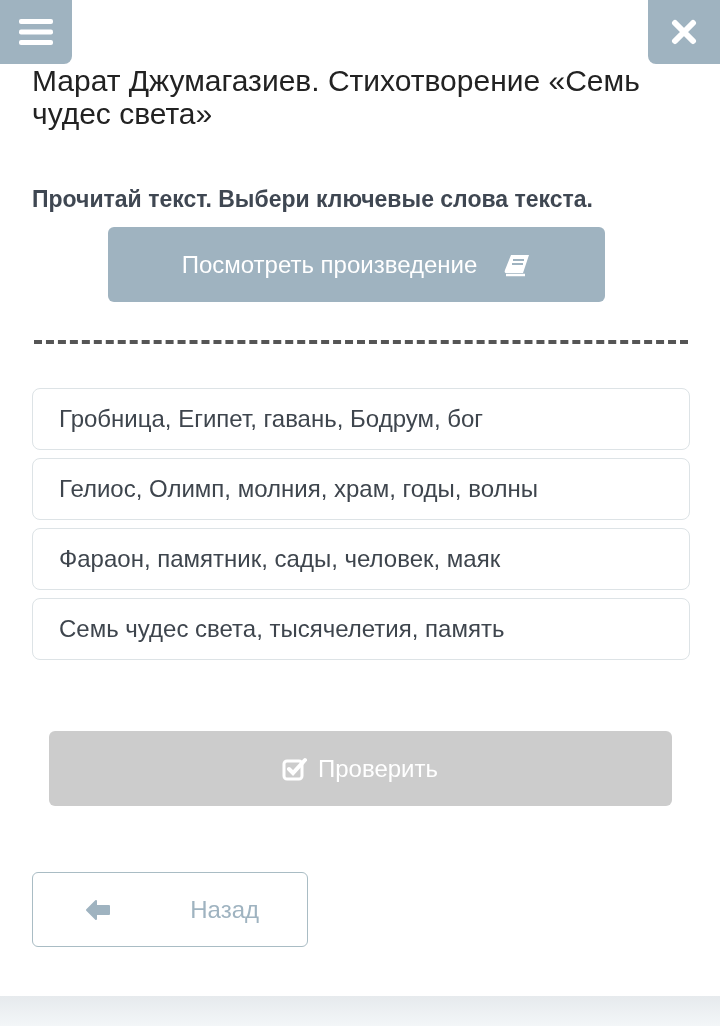  Describe the element at coordinates (517, 264) in the screenshot. I see `book-icon` at that location.